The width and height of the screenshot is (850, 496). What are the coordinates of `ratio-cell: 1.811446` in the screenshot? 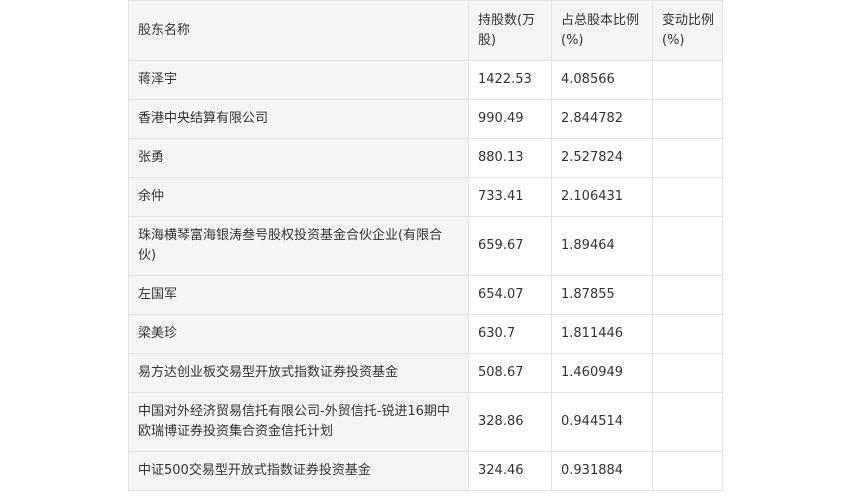 It's located at (602, 334).